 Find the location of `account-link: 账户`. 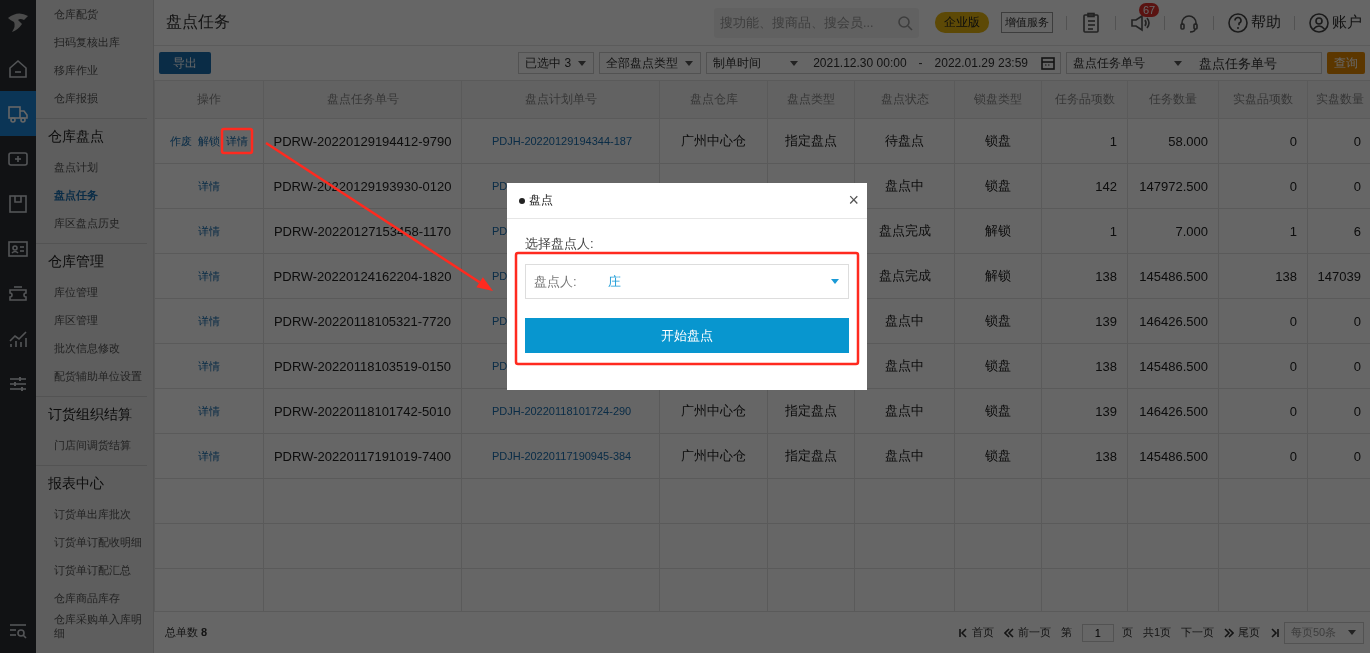

account-link: 账户 is located at coordinates (1347, 22).